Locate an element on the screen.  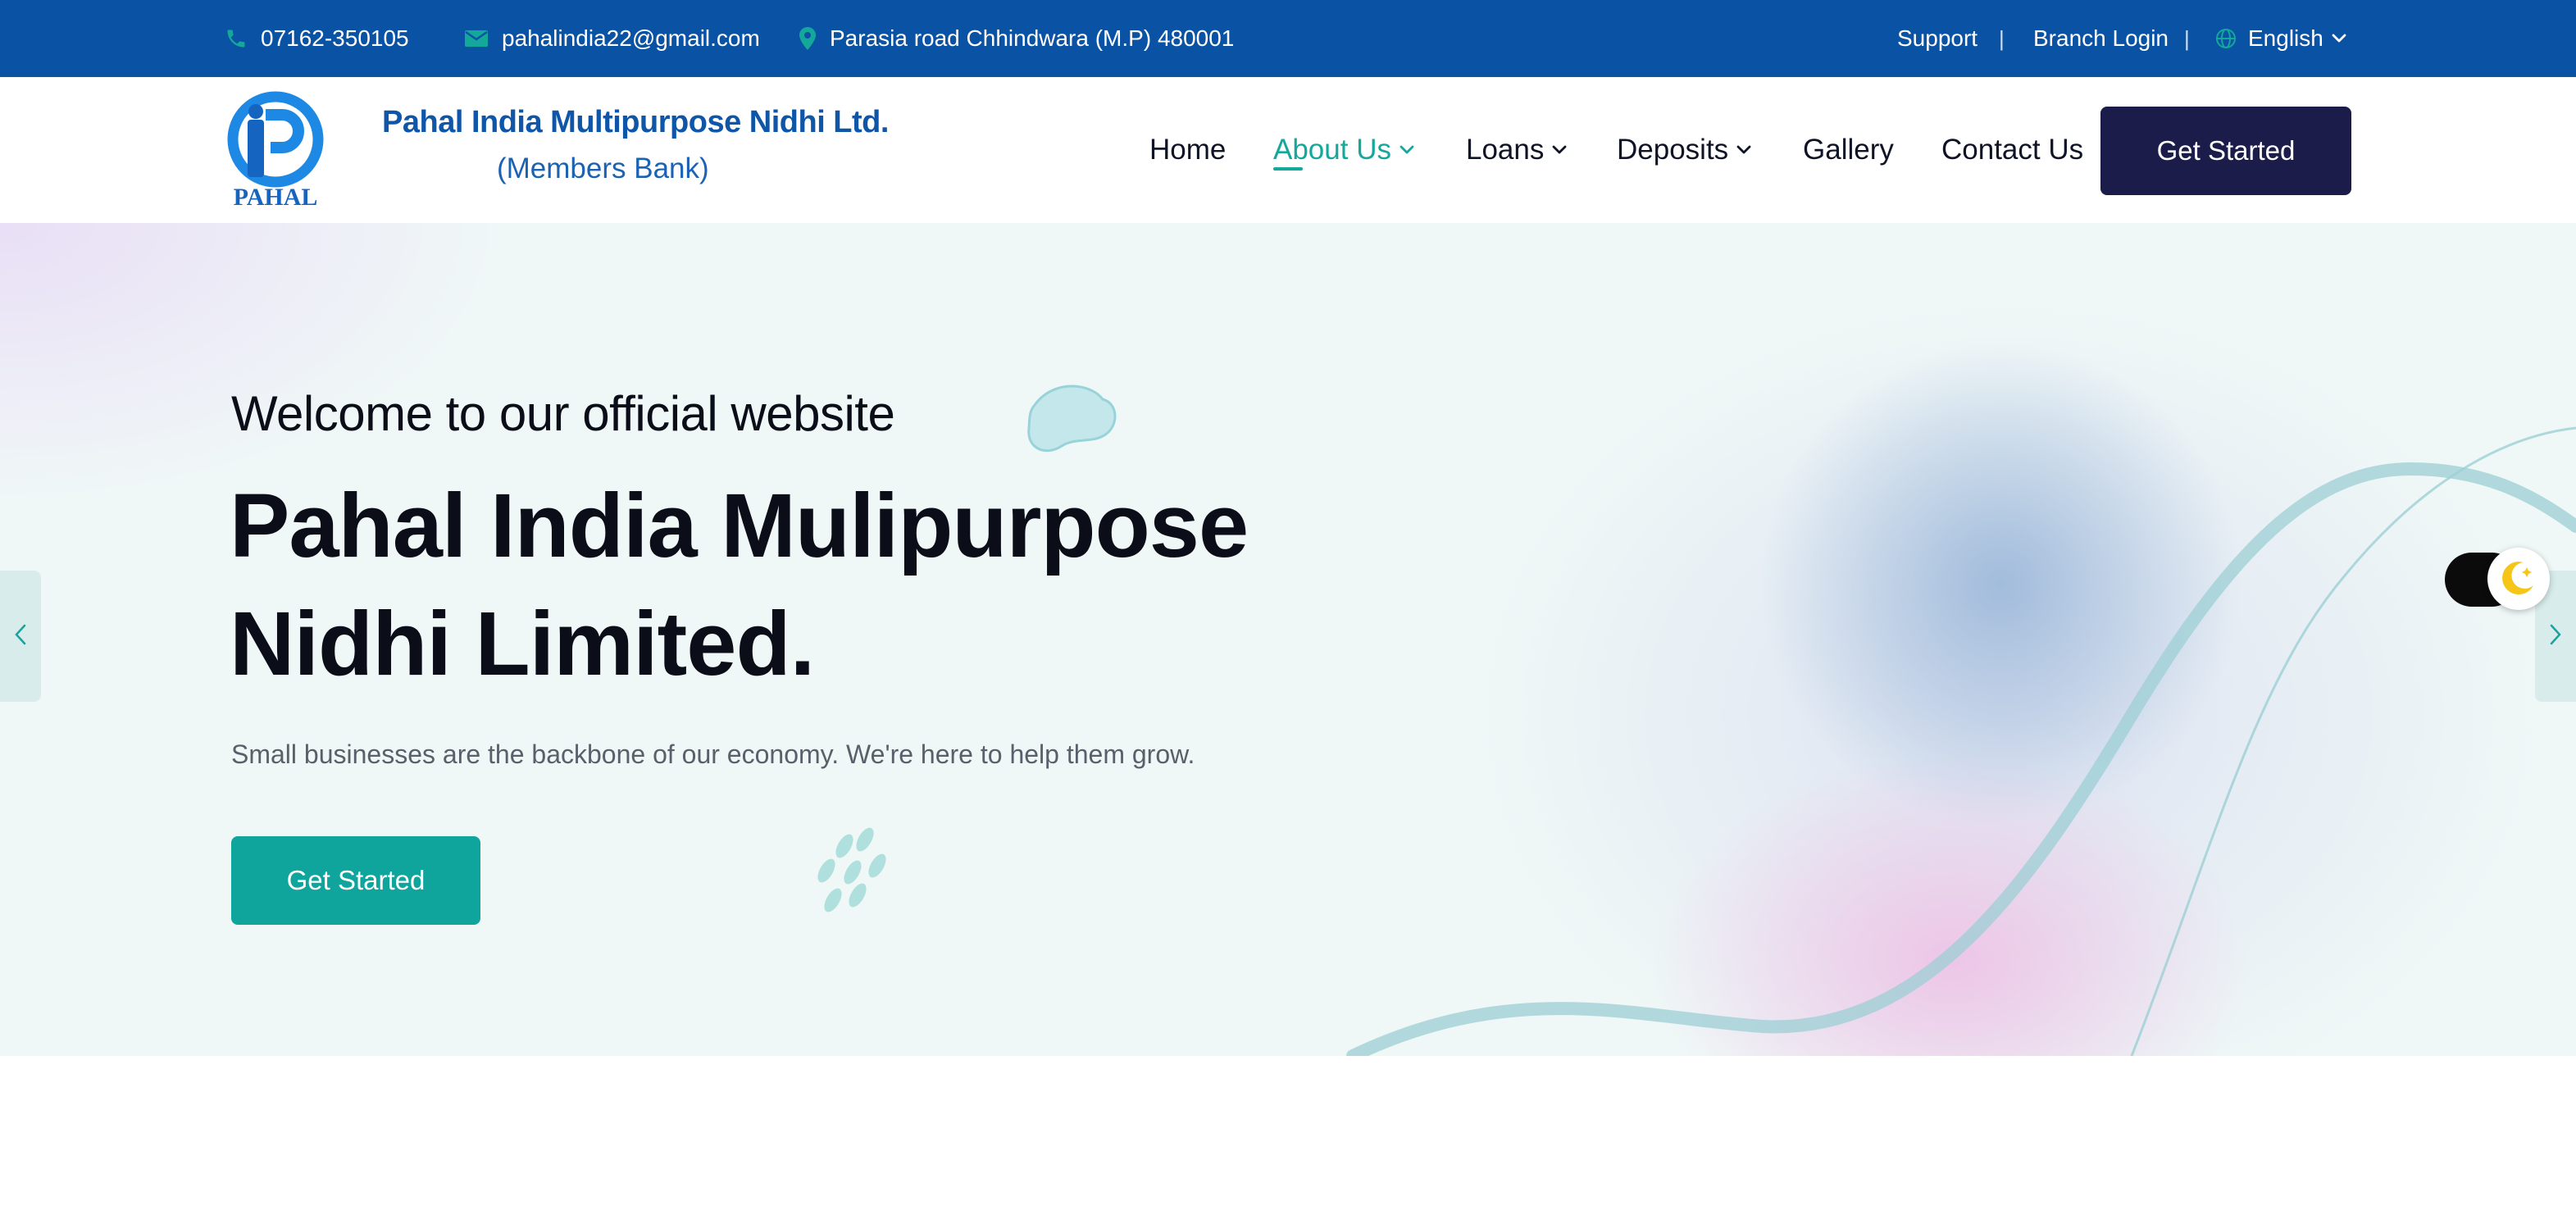
brand-subtitle: (Members Bank) is located at coordinates (603, 168).